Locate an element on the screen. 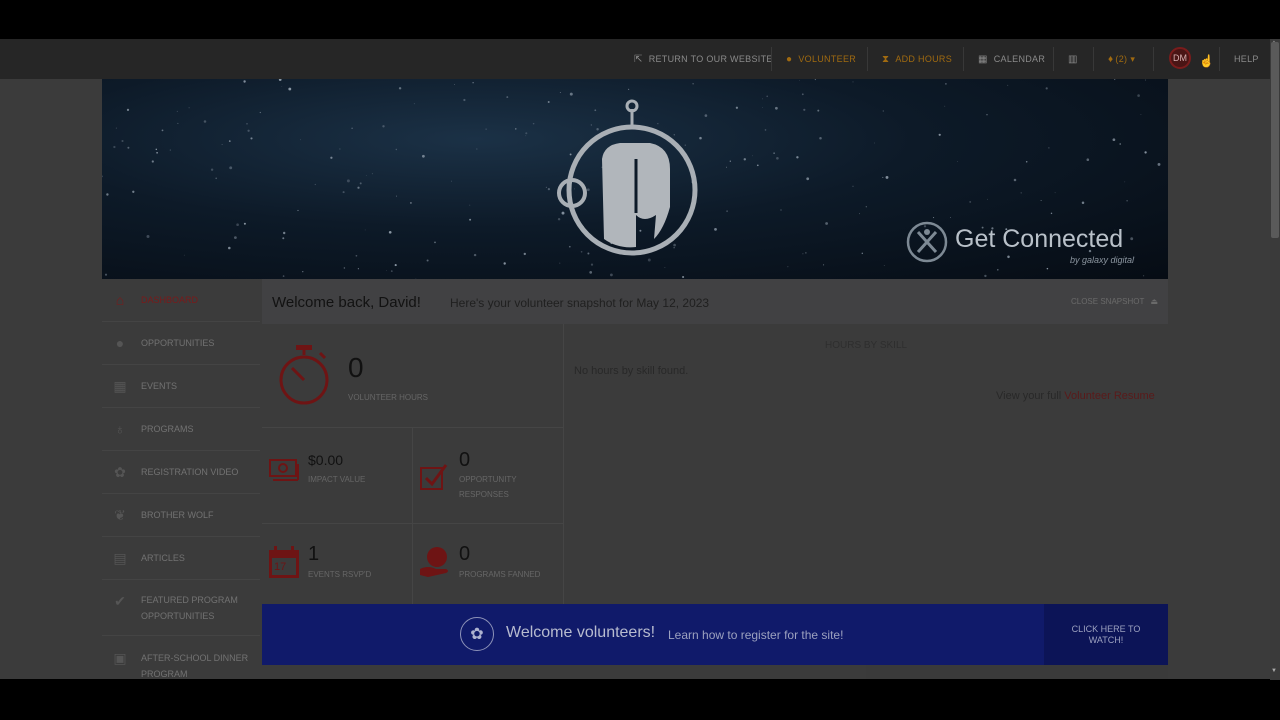 The image size is (1280, 720). bus-icon: ▣ is located at coordinates (120, 657).